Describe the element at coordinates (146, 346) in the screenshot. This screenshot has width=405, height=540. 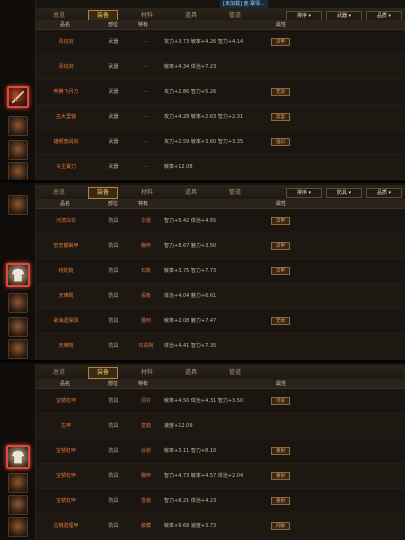
I see `item-slot: 石長靴` at that location.